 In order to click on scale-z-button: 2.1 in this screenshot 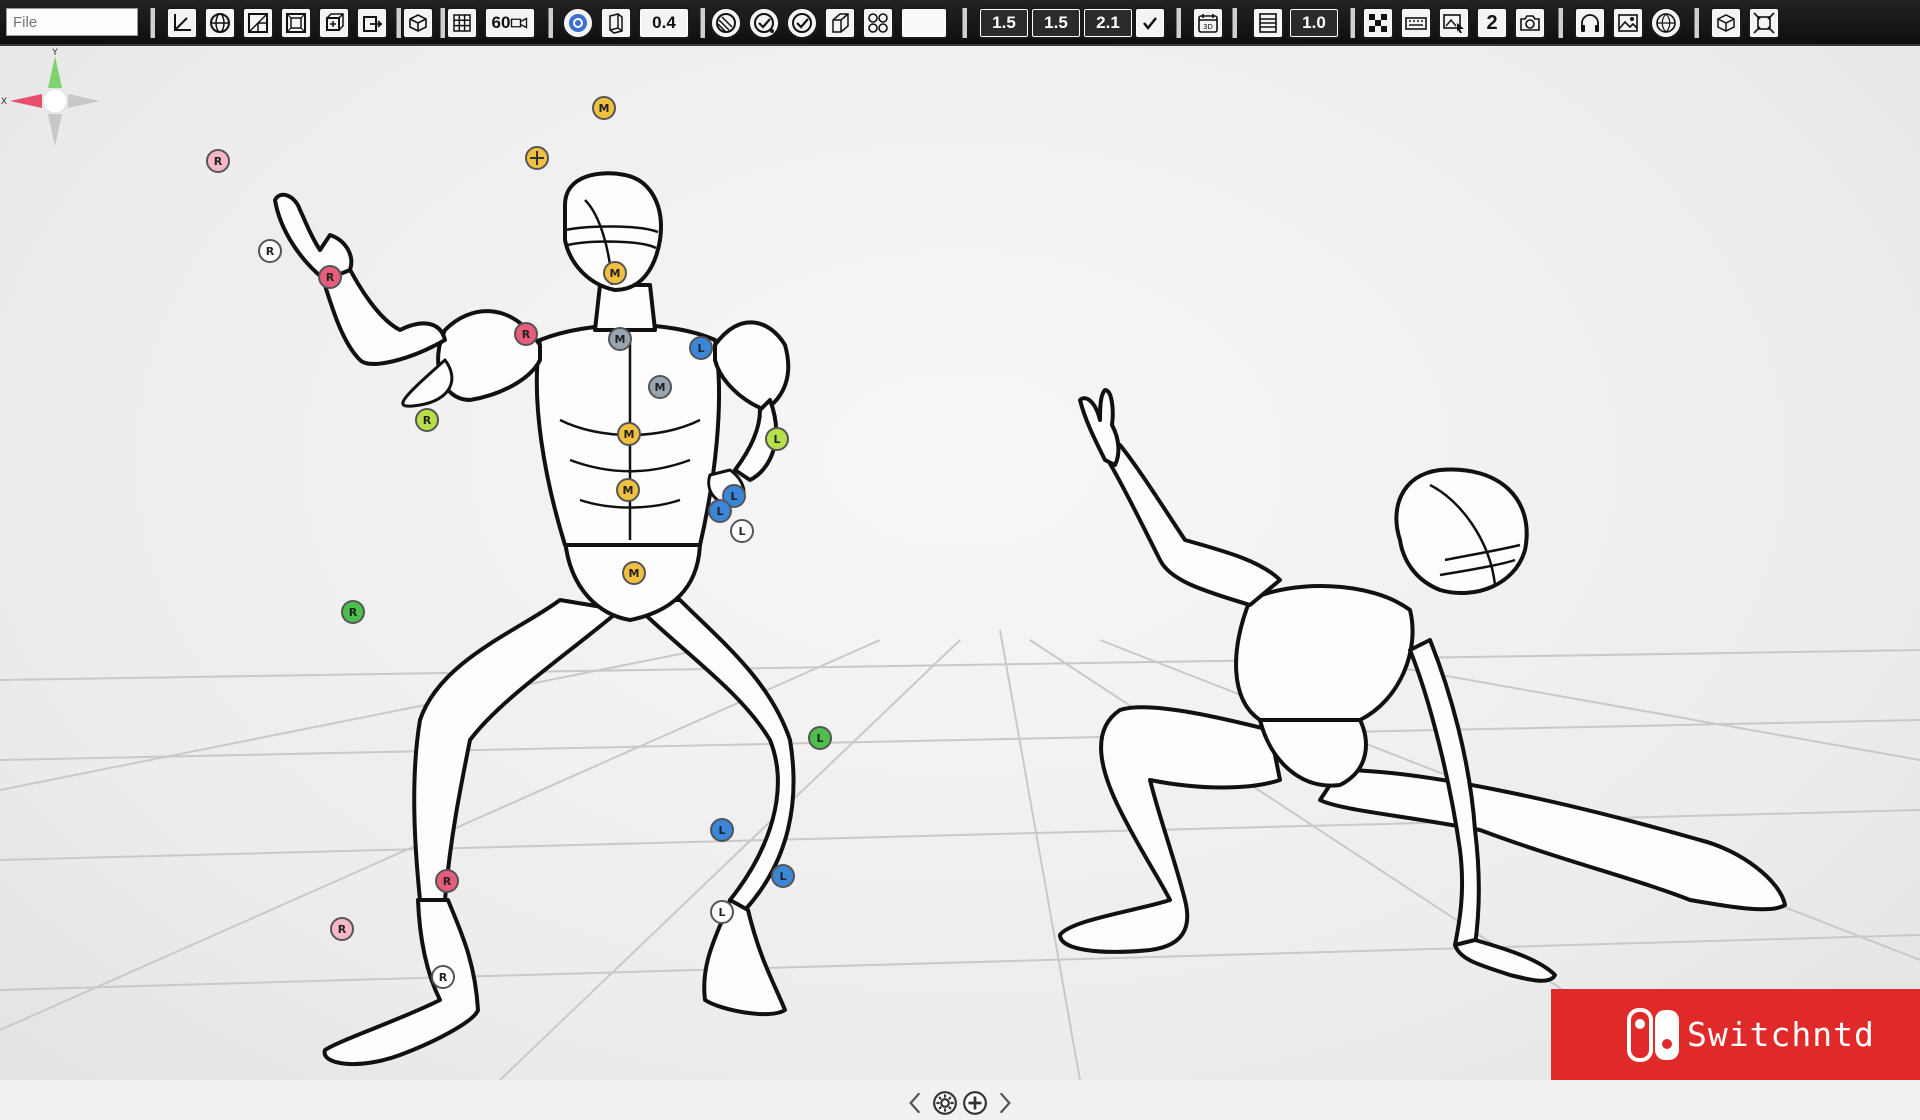, I will do `click(1108, 23)`.